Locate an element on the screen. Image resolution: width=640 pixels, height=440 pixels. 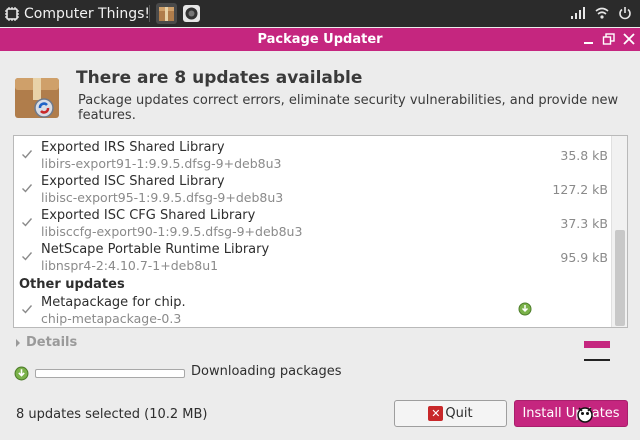
signal-bars-icon is located at coordinates (578, 13).